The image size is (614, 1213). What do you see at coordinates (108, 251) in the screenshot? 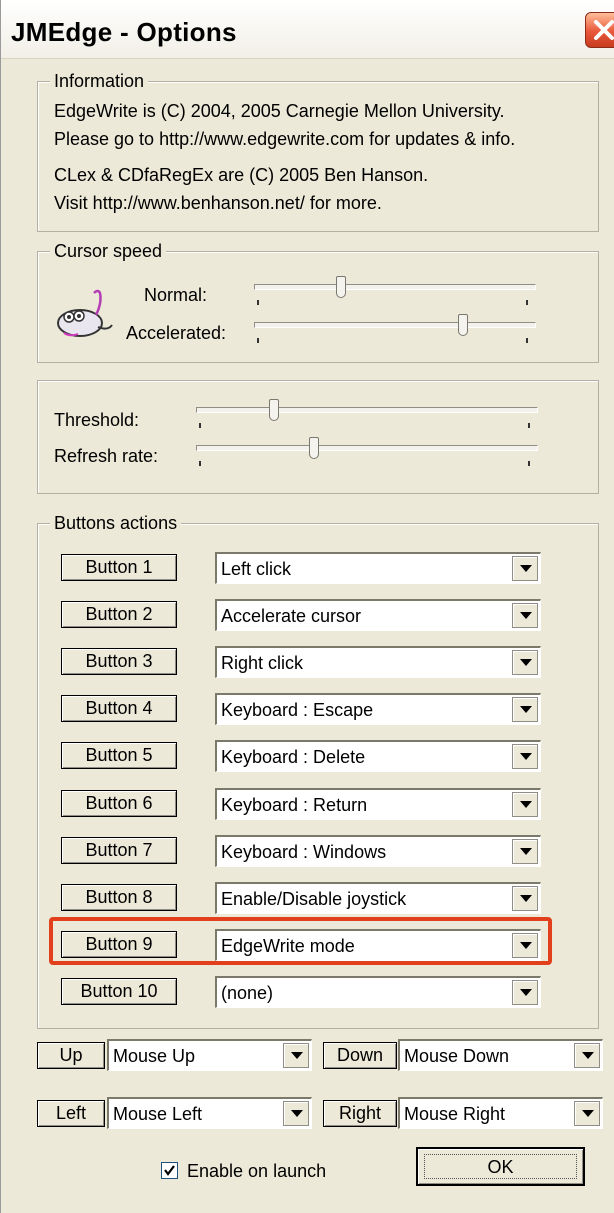
I see `cursor-speed-legend: Cursor speed` at bounding box center [108, 251].